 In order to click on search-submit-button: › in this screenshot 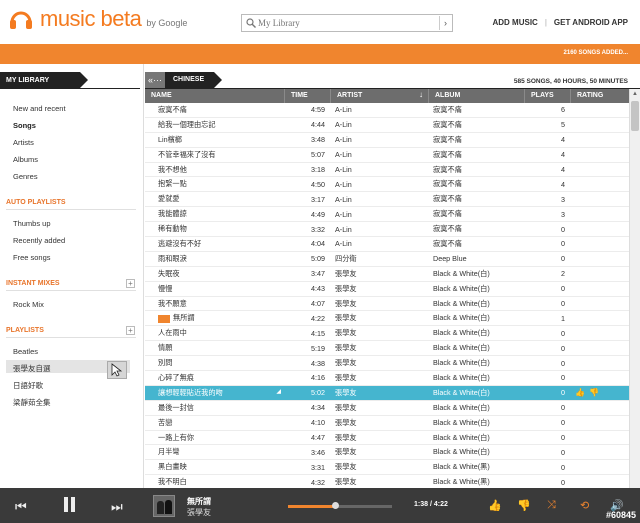, I will do `click(445, 23)`.